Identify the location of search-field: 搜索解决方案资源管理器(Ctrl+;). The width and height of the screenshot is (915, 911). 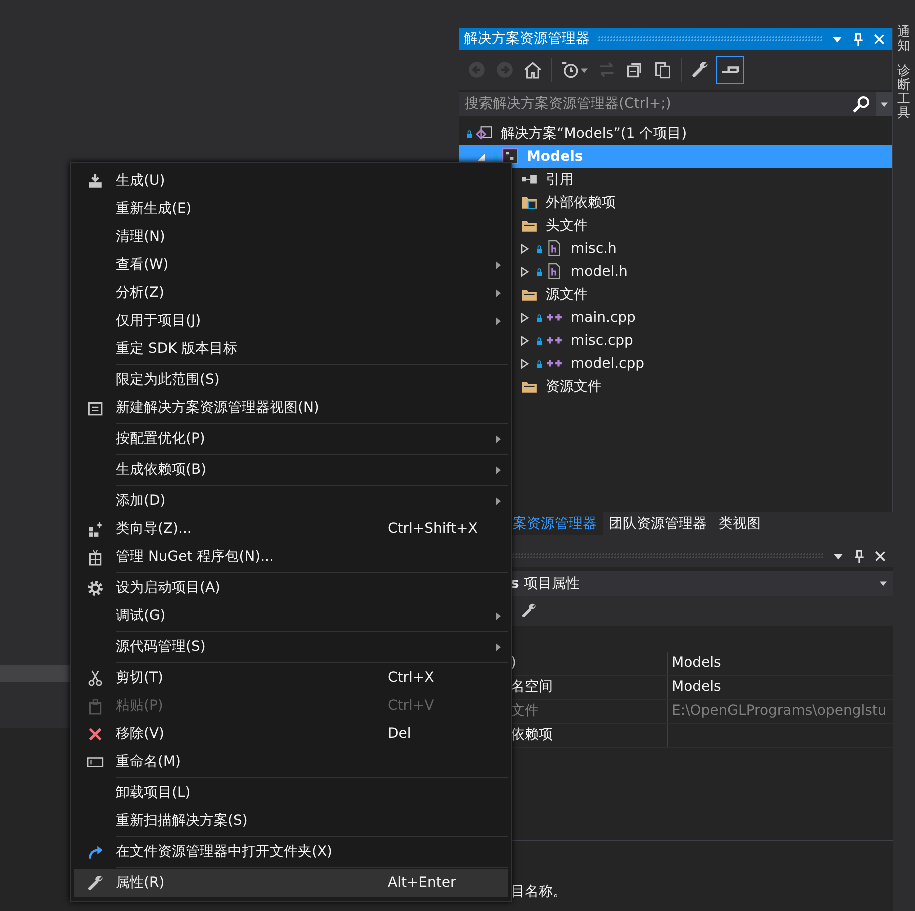
(653, 104).